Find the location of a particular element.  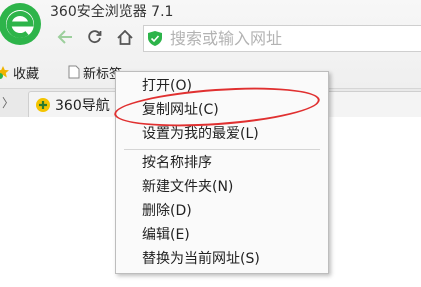

menu-item-delete: 删除(D) is located at coordinates (222, 211).